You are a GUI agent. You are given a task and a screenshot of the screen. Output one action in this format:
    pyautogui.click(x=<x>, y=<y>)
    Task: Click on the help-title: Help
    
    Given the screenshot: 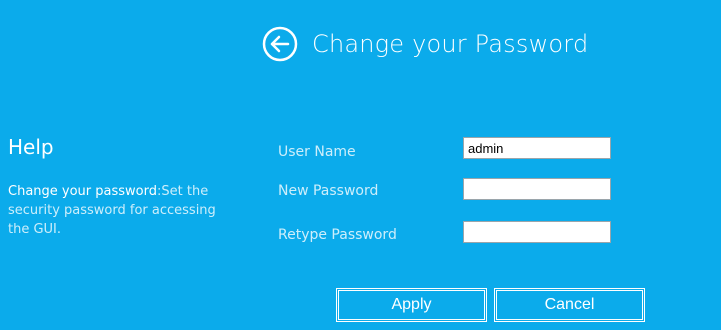 What is the action you would take?
    pyautogui.click(x=31, y=147)
    